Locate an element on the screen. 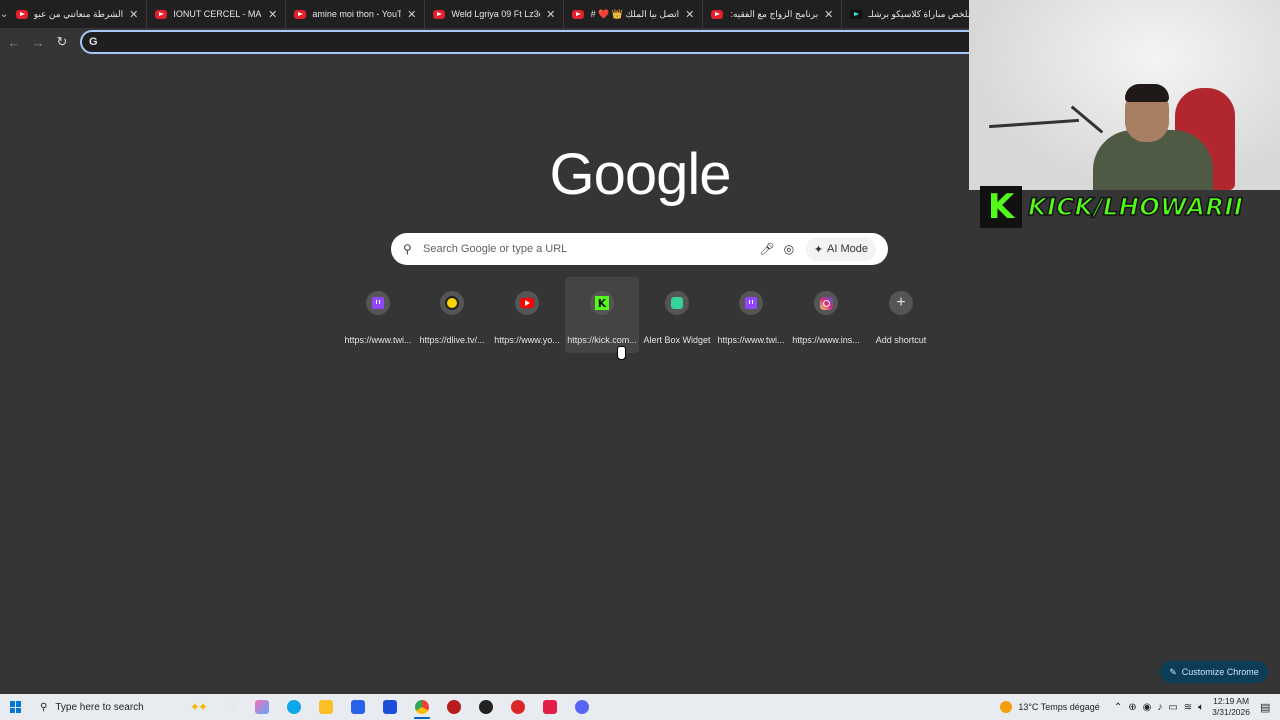  tab-3: amine moi thon - YouTube ✕ is located at coordinates (356, 14).